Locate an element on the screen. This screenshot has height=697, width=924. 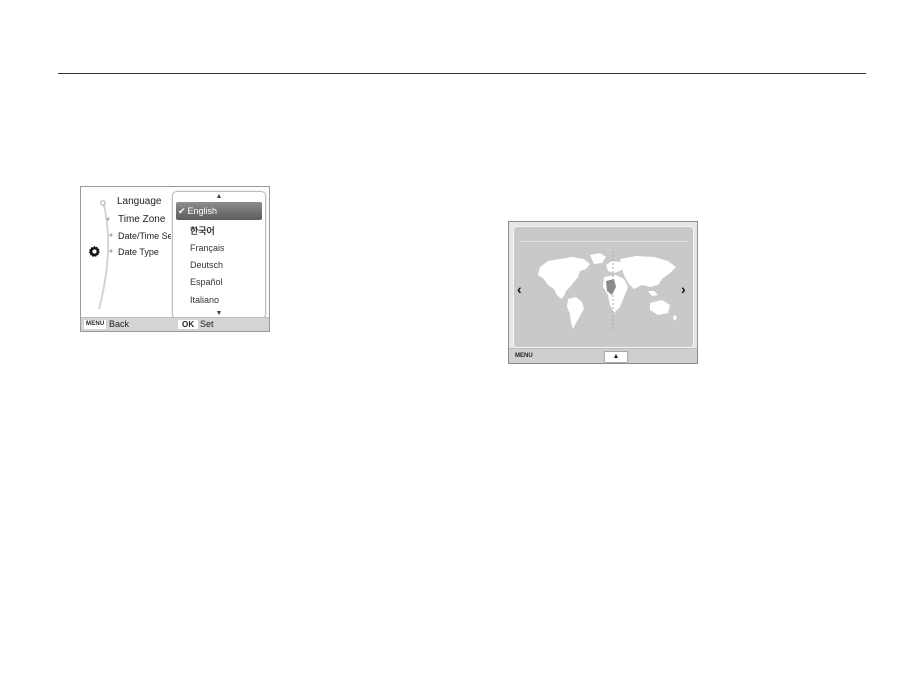
language-option-spanish: Español is located at coordinates (219, 282).